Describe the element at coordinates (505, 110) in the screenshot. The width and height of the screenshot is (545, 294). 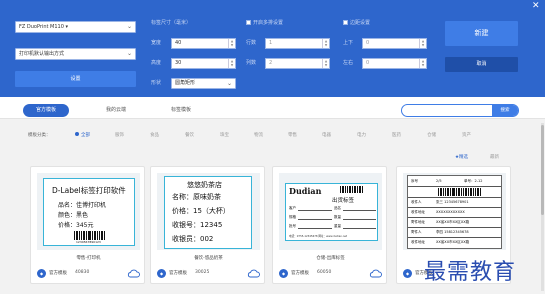
I see `search-button: 搜索` at that location.